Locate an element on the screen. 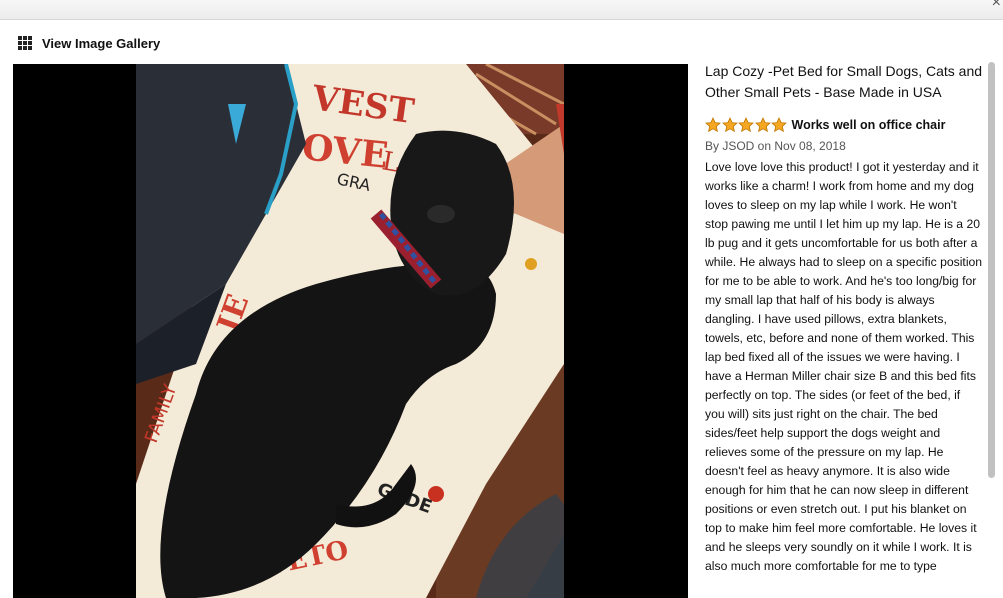 This screenshot has width=1003, height=598. rating-row: Works well on office chair is located at coordinates (844, 125).